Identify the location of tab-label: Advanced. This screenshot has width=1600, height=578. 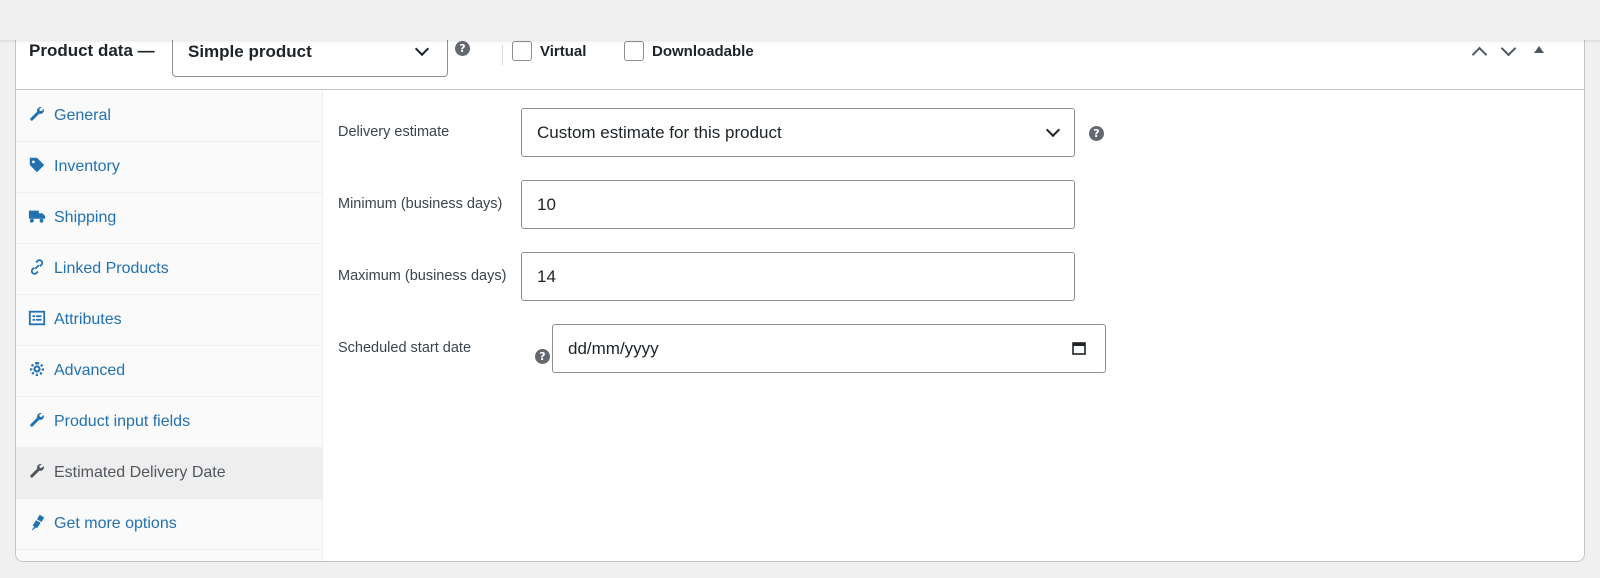
(90, 370).